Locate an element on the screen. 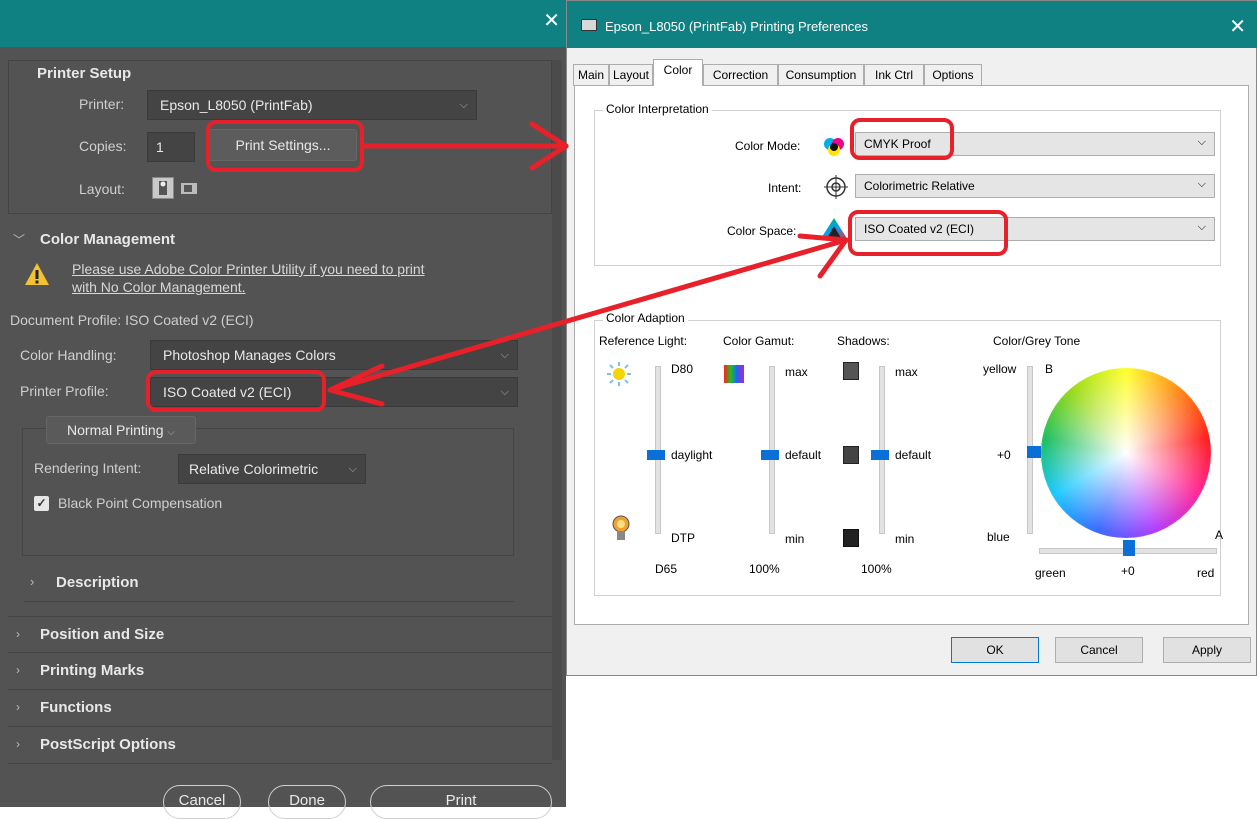 This screenshot has width=1257, height=819. tab-color: Color is located at coordinates (678, 72).